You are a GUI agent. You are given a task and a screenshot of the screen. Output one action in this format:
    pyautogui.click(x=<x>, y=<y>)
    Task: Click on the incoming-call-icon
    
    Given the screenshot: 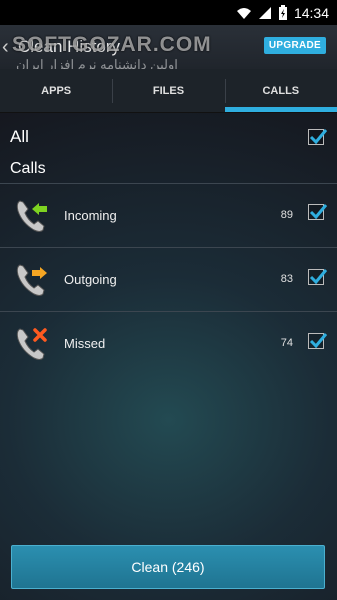 What is the action you would take?
    pyautogui.click(x=31, y=216)
    